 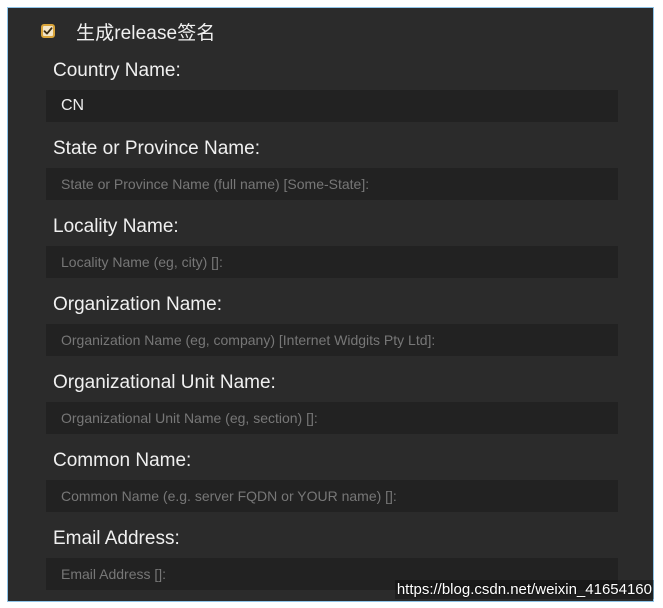 What do you see at coordinates (332, 184) in the screenshot?
I see `state-province-input` at bounding box center [332, 184].